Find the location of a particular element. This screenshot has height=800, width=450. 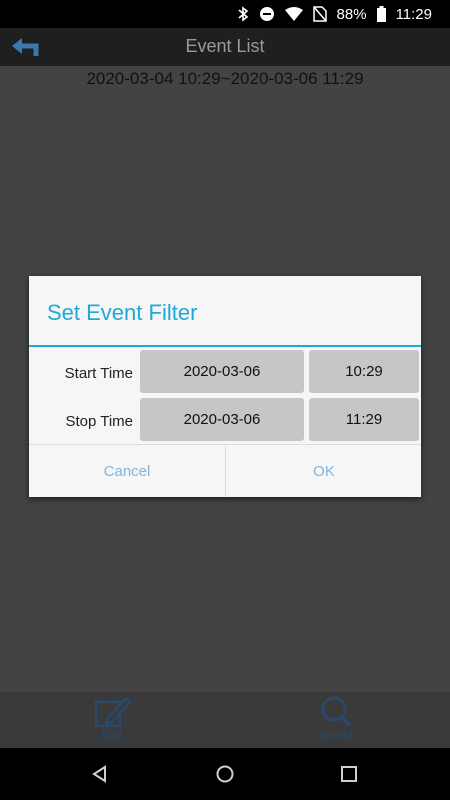

stop-time-field: 11:29 is located at coordinates (364, 419).